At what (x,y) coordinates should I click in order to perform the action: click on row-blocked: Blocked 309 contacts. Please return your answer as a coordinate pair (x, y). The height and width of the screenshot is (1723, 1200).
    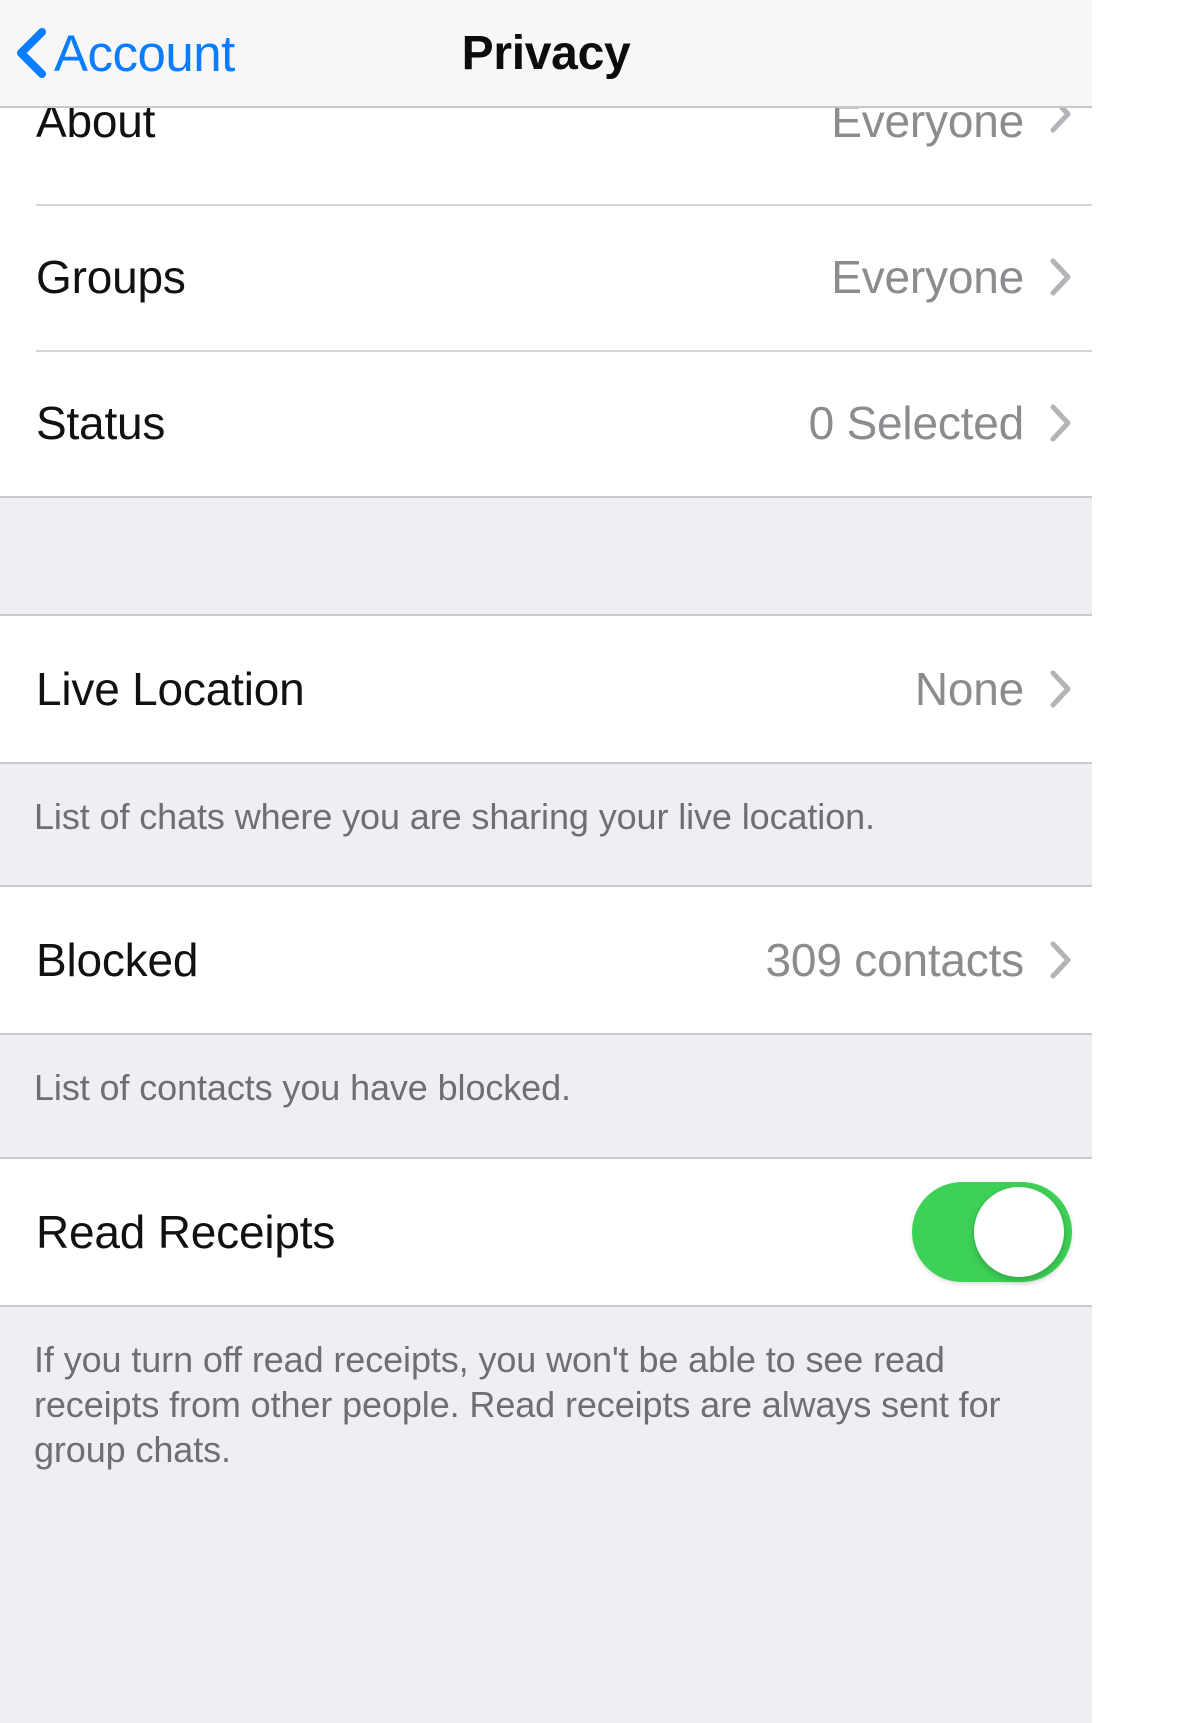
    Looking at the image, I should click on (546, 960).